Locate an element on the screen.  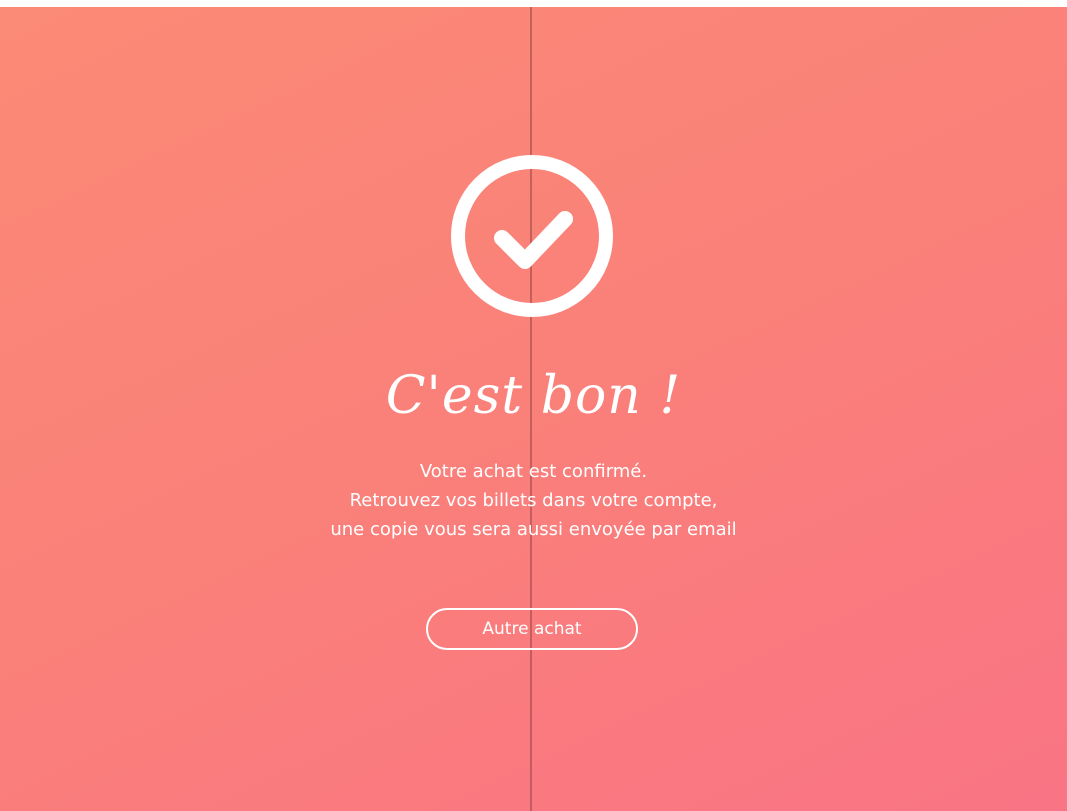
confirmation-title: C'est bon ! is located at coordinates (533, 396).